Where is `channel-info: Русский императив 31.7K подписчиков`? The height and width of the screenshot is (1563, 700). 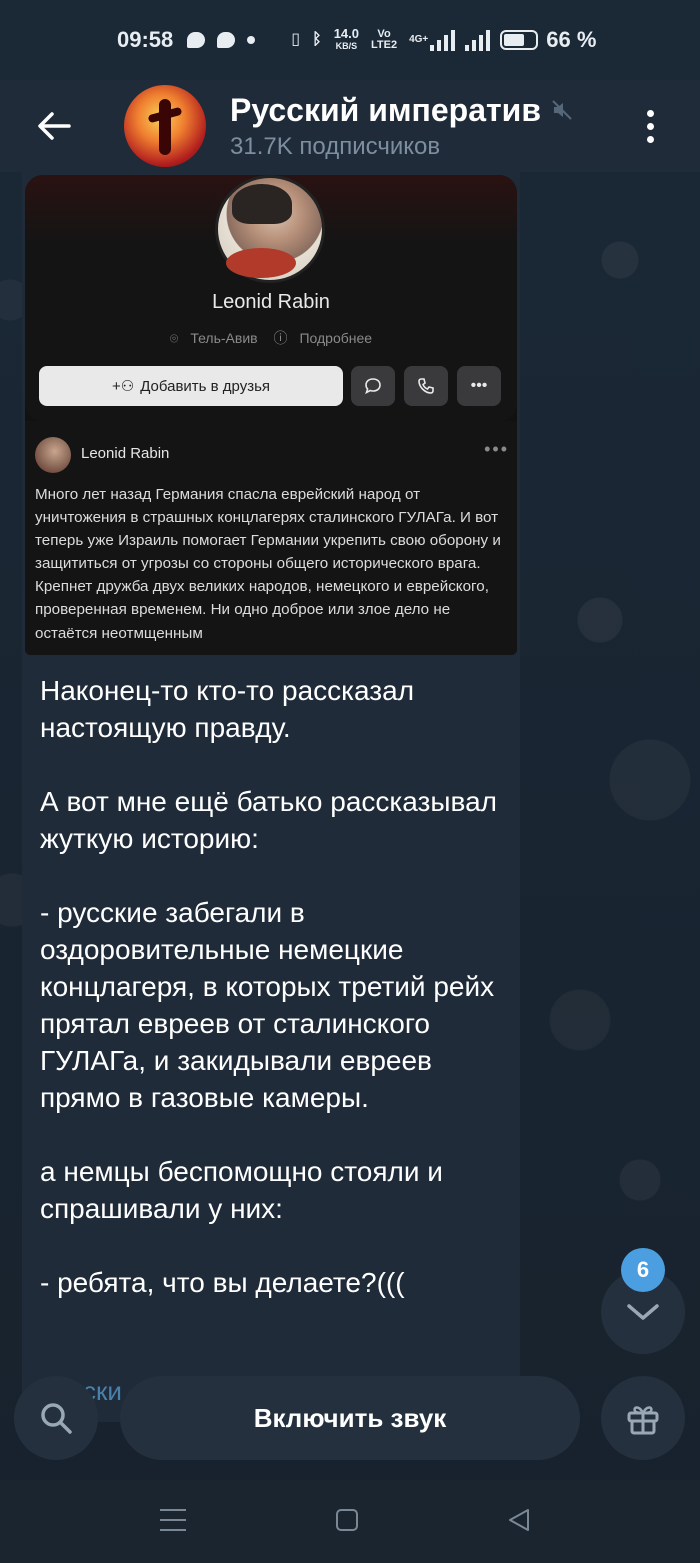 channel-info: Русский императив 31.7K подписчиков is located at coordinates (401, 126).